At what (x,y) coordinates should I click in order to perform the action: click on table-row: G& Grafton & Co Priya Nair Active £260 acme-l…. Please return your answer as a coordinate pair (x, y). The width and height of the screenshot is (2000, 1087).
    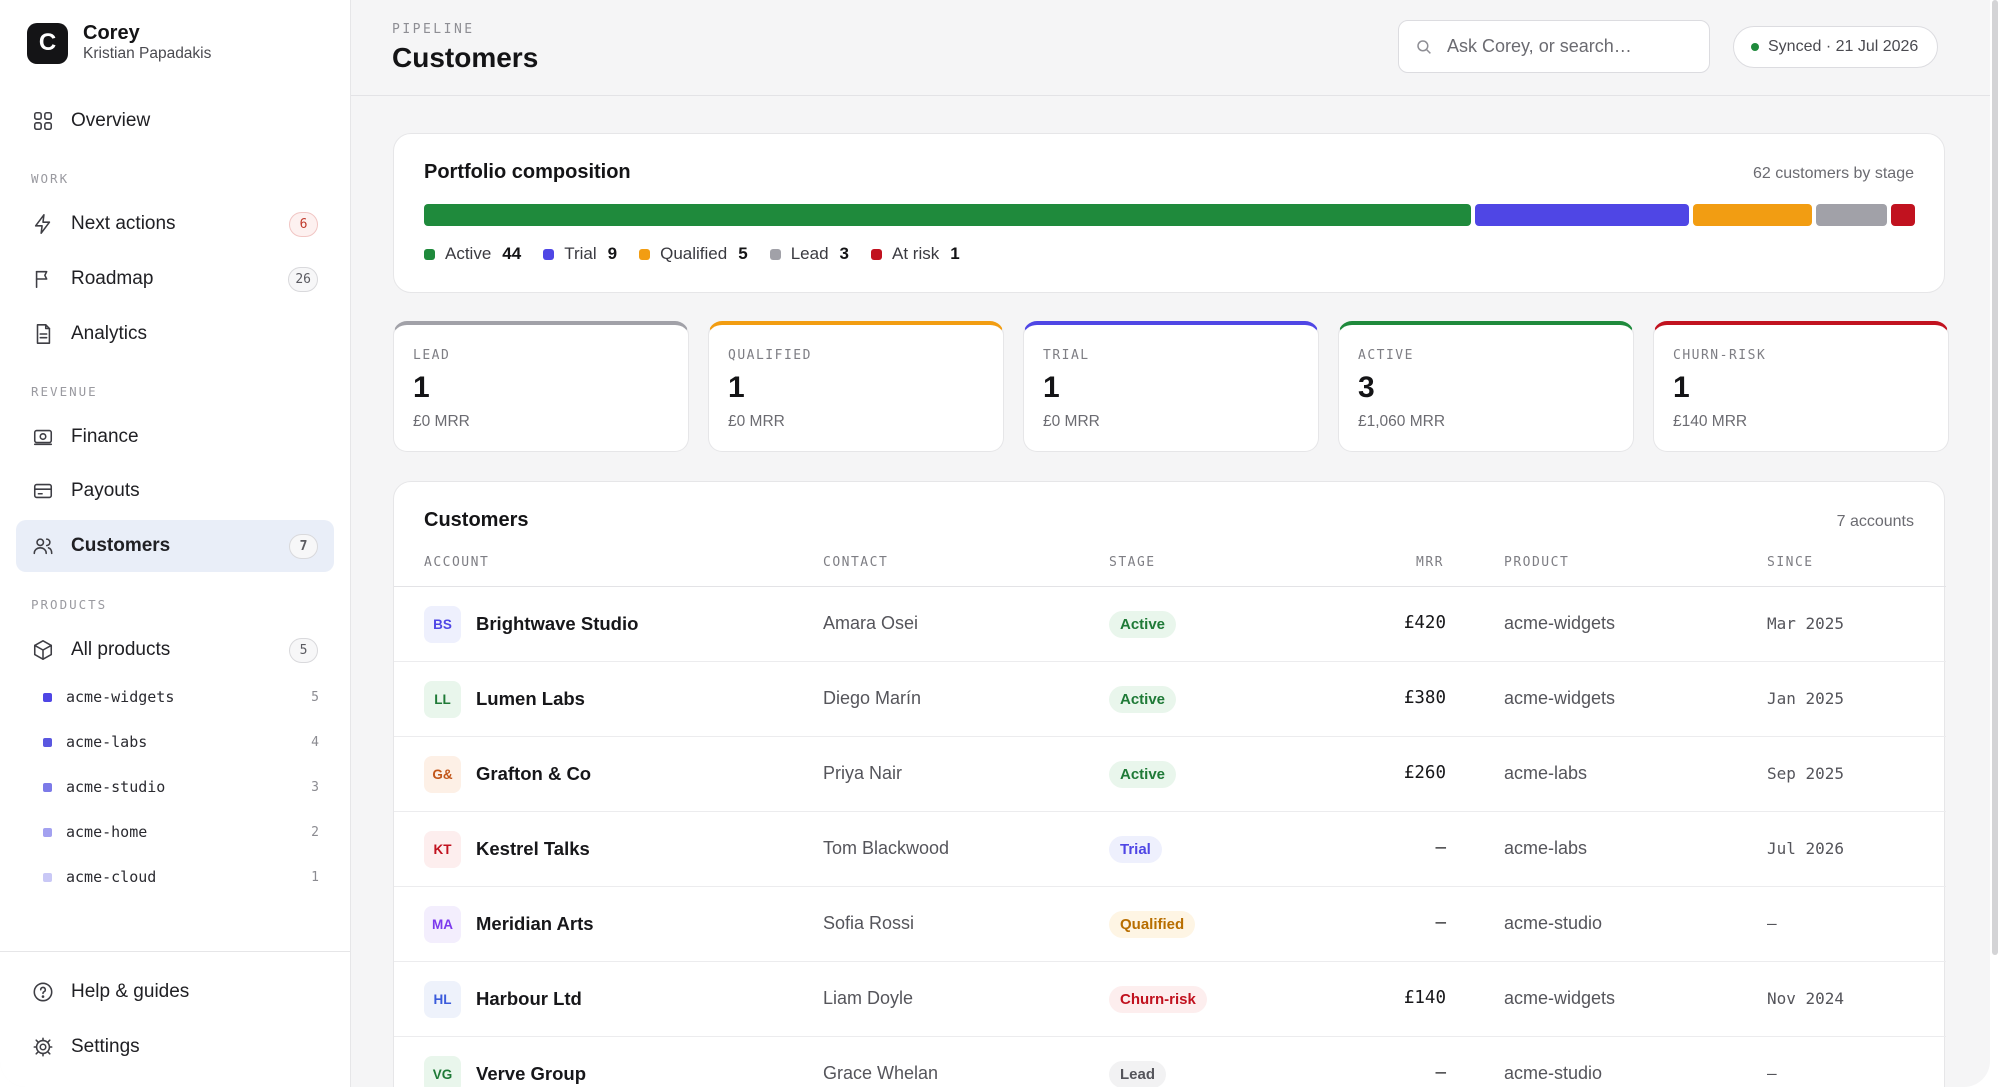
    Looking at the image, I should click on (1170, 774).